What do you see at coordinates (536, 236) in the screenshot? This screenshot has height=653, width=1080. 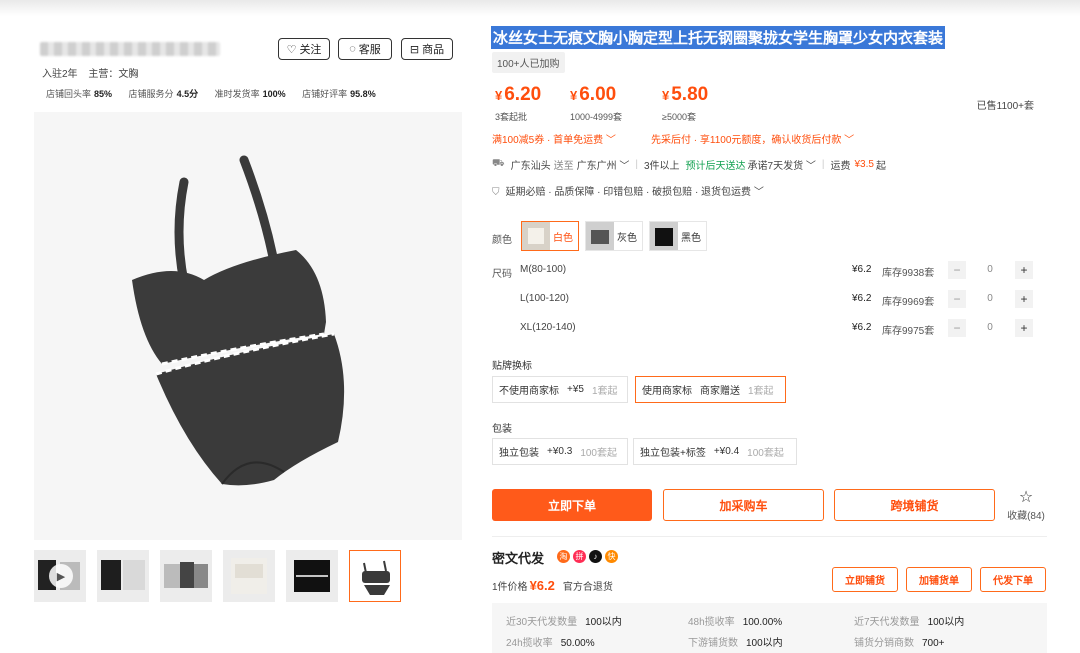 I see `white-swatch` at bounding box center [536, 236].